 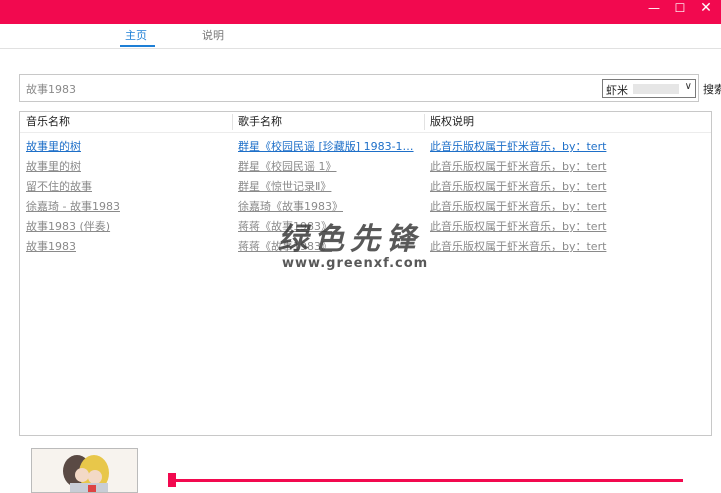 What do you see at coordinates (136, 35) in the screenshot?
I see `tab-home: 主页` at bounding box center [136, 35].